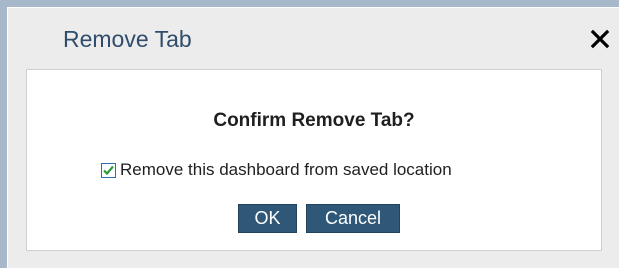  What do you see at coordinates (314, 120) in the screenshot?
I see `confirm-heading: Confirm Remove Tab?` at bounding box center [314, 120].